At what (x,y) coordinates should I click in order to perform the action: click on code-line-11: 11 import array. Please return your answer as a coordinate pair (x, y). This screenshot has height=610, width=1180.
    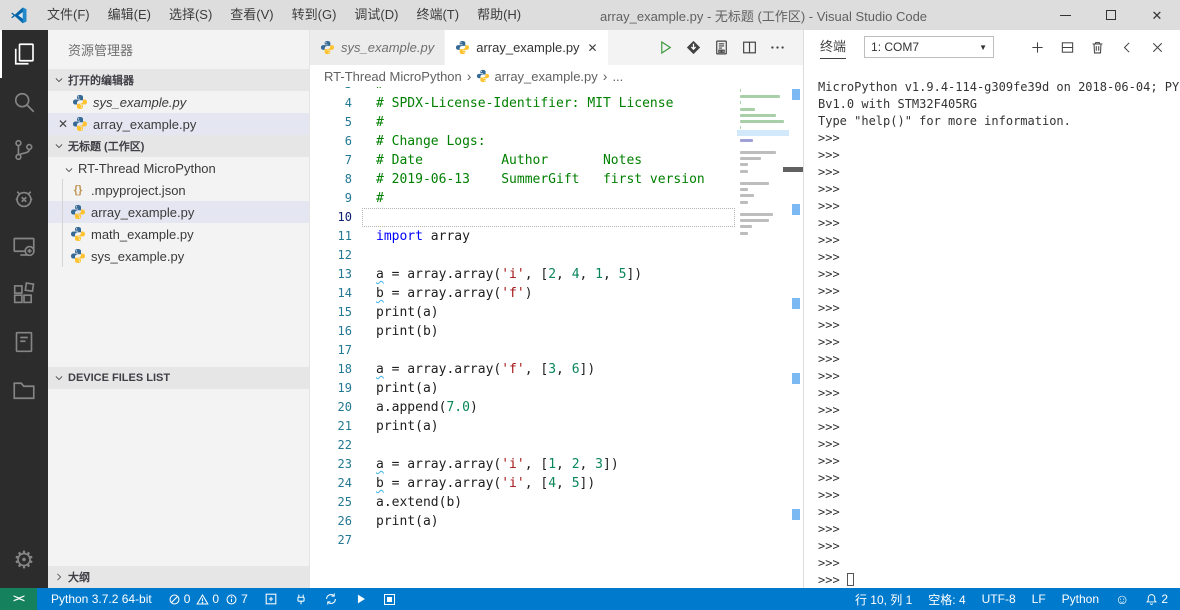
    Looking at the image, I should click on (523, 236).